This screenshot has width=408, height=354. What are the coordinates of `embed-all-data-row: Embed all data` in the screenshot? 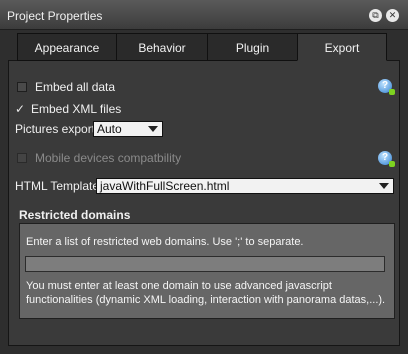 It's located at (66, 87).